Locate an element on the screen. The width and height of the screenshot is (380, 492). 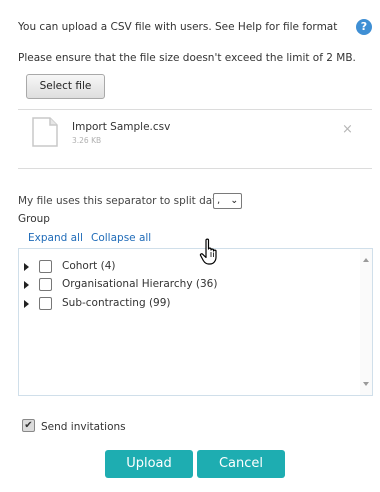
upload-button: Upload is located at coordinates (149, 464).